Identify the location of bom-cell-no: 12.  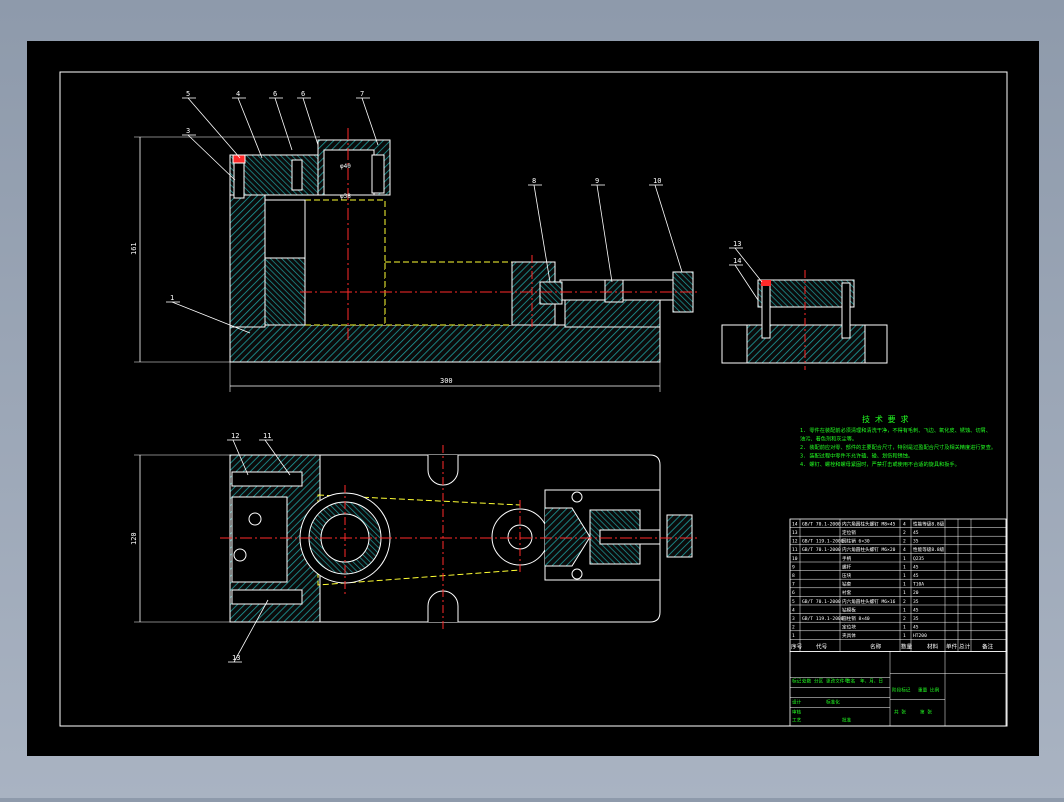
(795, 542).